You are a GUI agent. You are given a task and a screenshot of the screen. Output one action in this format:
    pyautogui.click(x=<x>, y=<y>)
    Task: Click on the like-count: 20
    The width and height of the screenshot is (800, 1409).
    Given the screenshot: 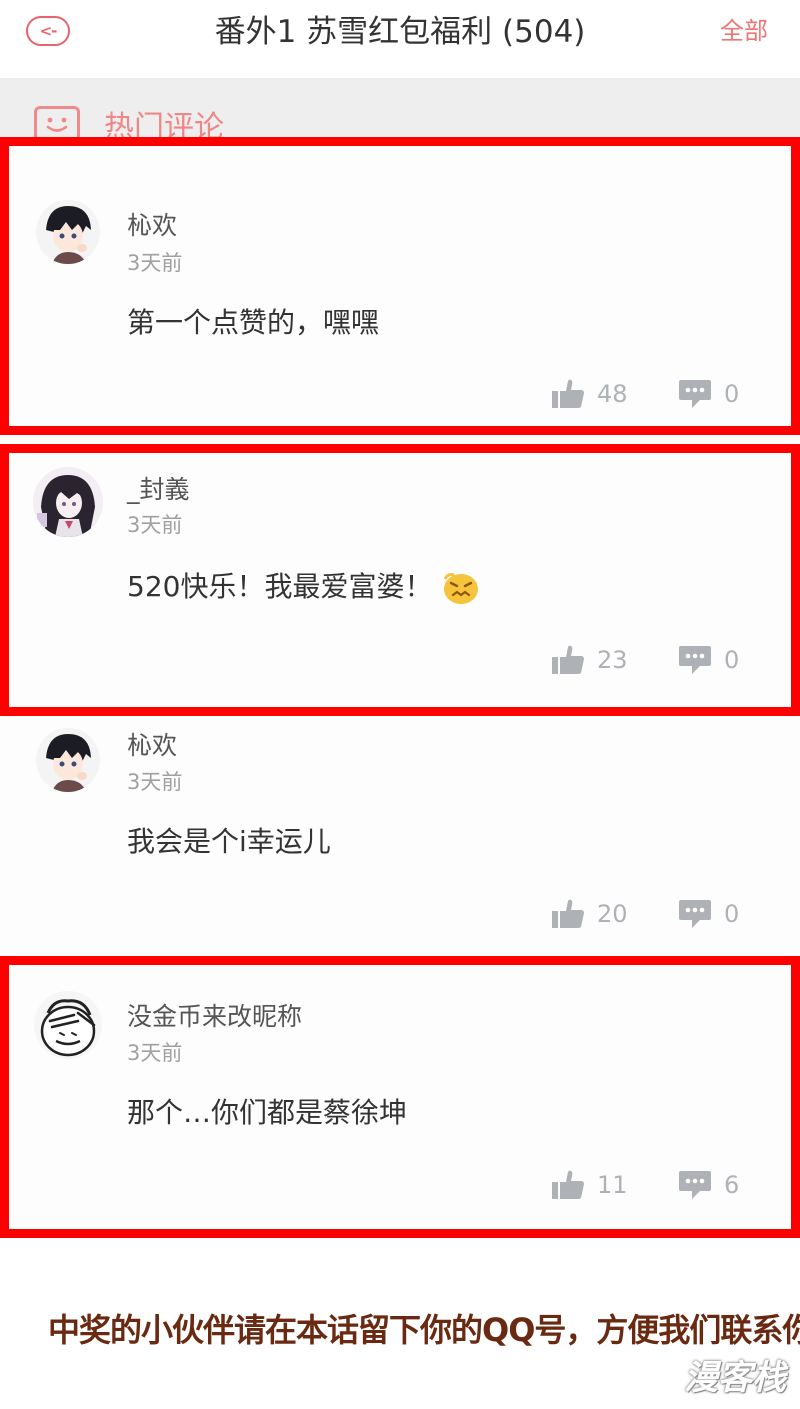 What is the action you would take?
    pyautogui.click(x=612, y=914)
    